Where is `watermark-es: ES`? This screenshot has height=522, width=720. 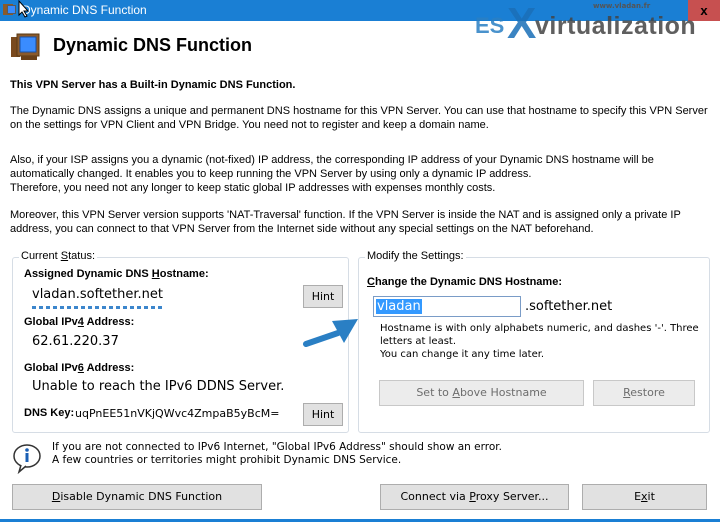
watermark-es: ES is located at coordinates (490, 25).